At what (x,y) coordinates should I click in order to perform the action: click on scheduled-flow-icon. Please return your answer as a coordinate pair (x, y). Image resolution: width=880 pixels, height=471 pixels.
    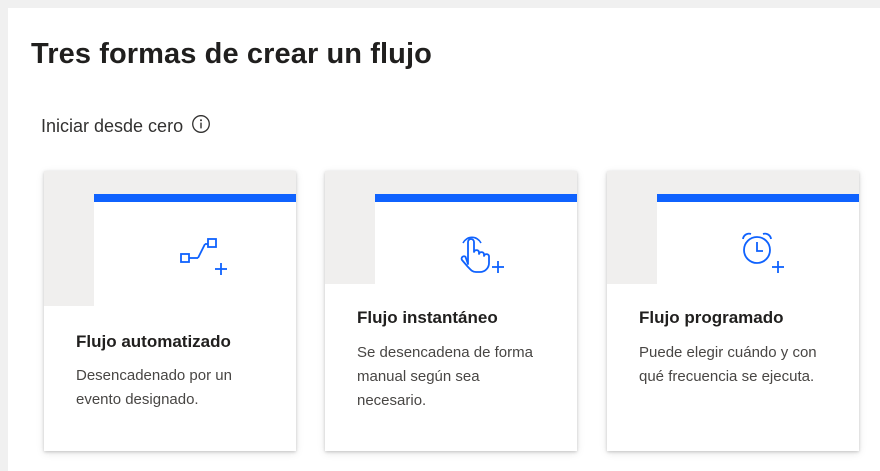
    Looking at the image, I should click on (763, 252).